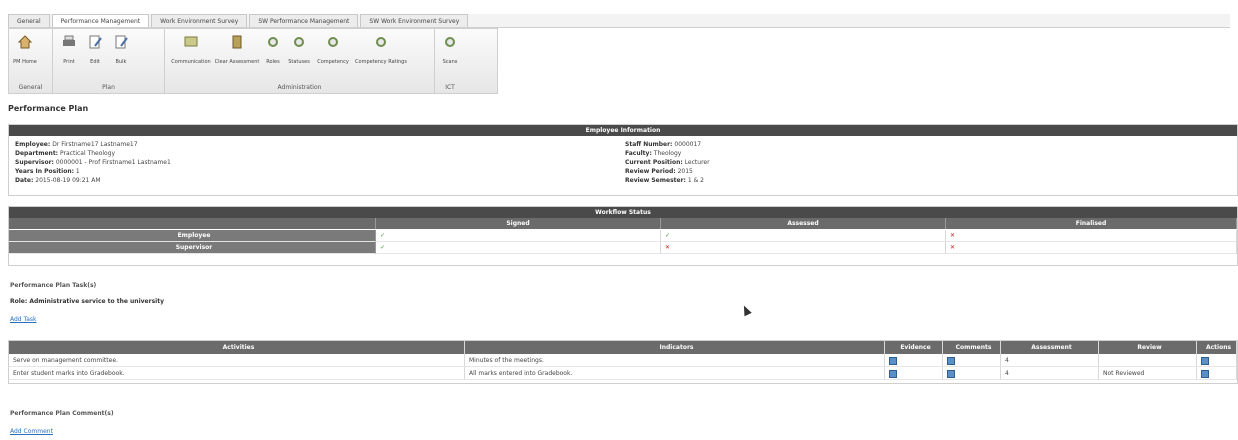  Describe the element at coordinates (675, 373) in the screenshot. I see `indicator-cell: All marks entered into Gradebook.` at that location.